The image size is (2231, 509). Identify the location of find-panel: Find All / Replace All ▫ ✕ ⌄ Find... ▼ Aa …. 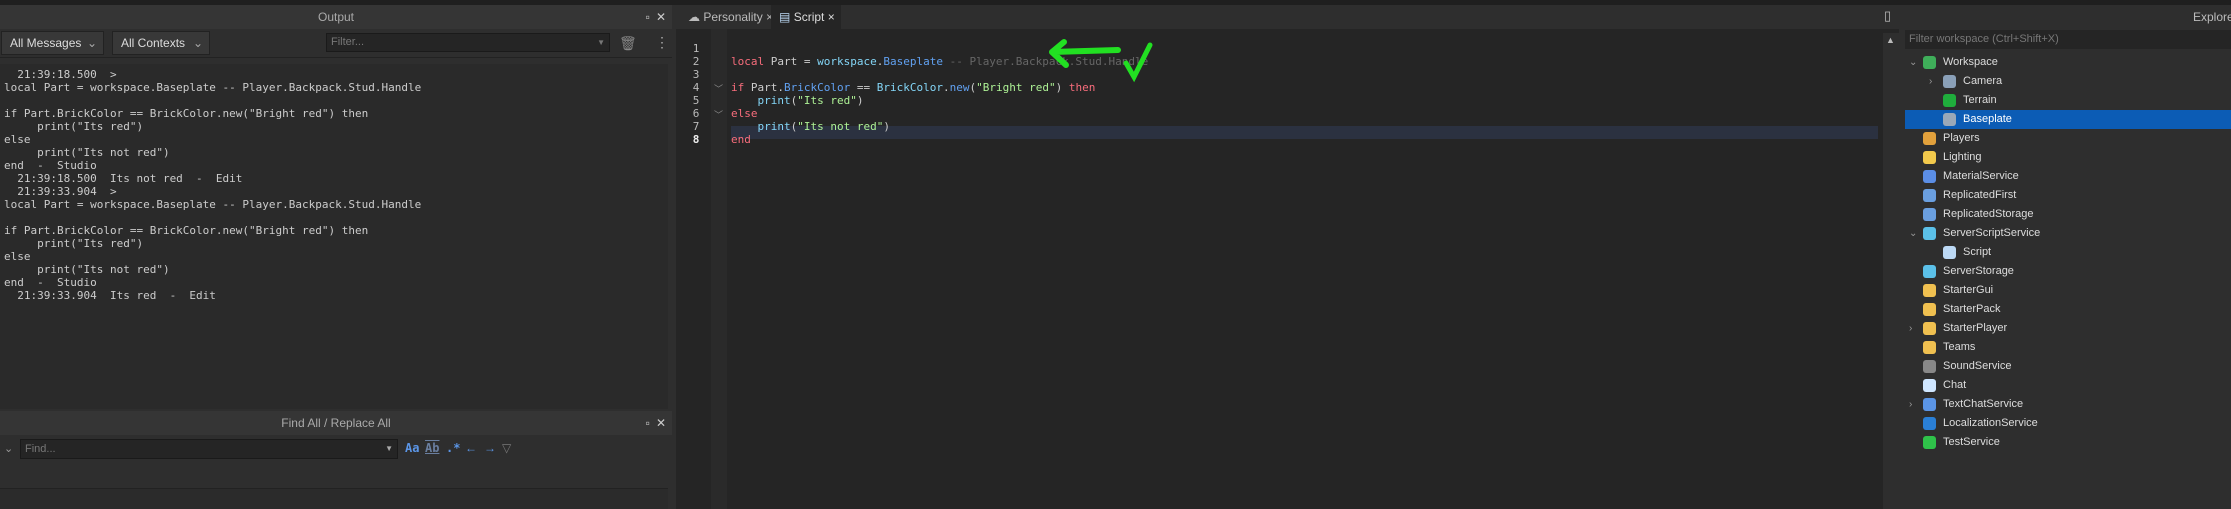
(336, 460).